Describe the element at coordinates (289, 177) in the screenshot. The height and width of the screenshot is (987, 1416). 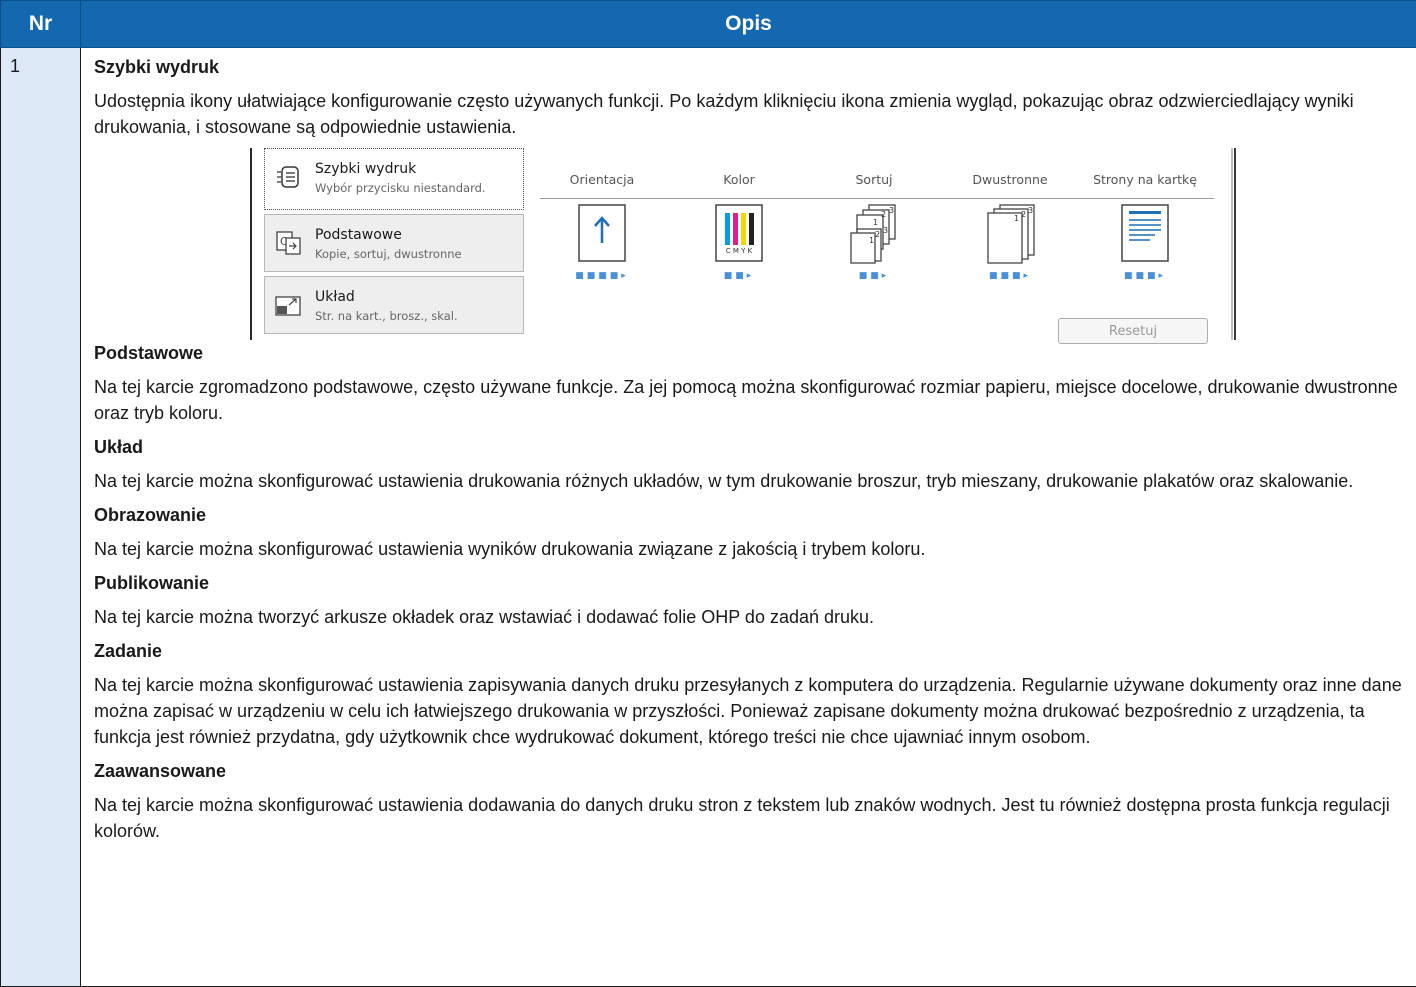
I see `quick-print-icon` at that location.